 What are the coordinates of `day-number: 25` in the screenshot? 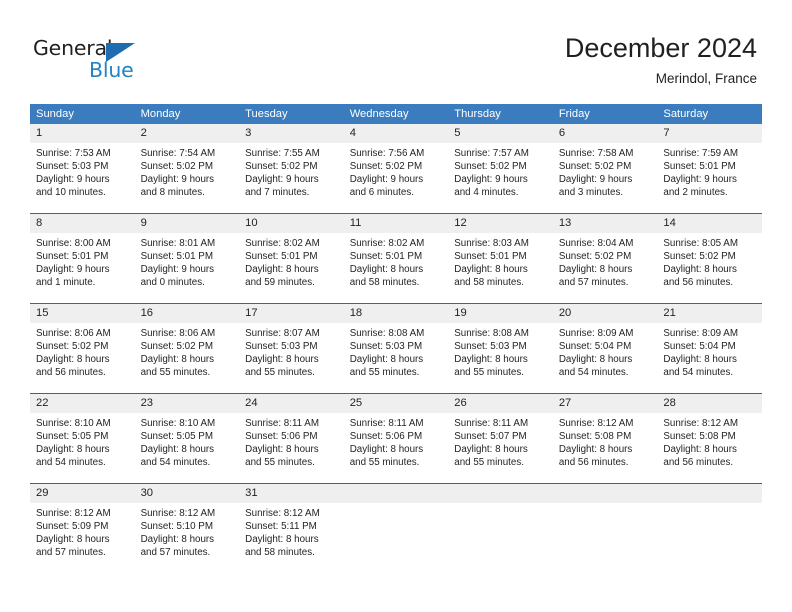 It's located at (396, 403).